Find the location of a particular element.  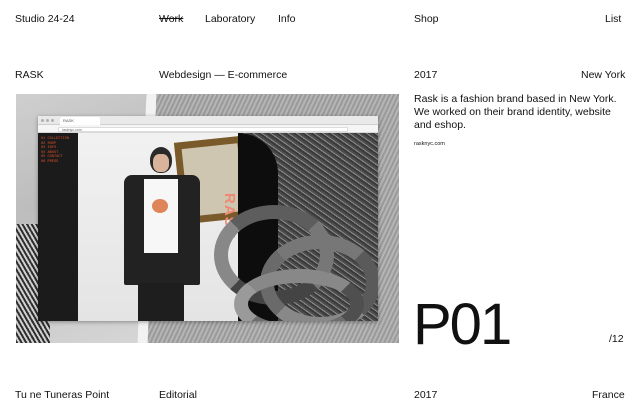

snake-engraving is located at coordinates (296, 263).